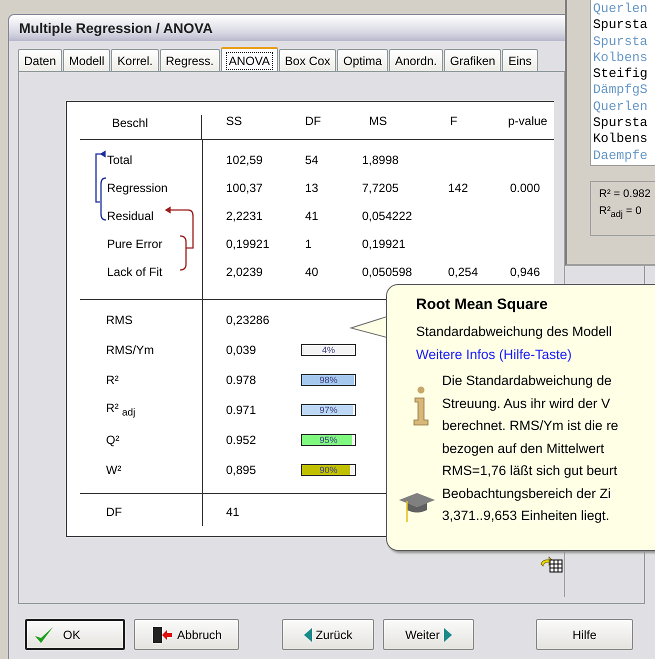 Image resolution: width=655 pixels, height=659 pixels. I want to click on table-cell-text: 0,254, so click(463, 272).